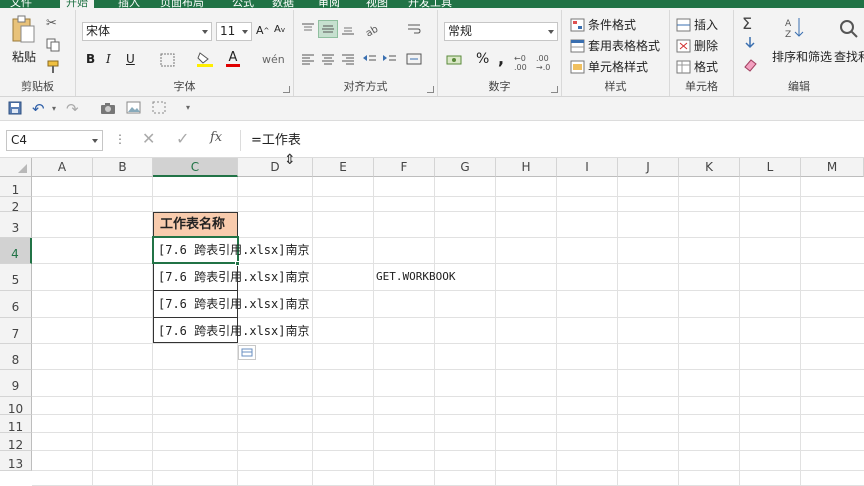 The width and height of the screenshot is (864, 486). What do you see at coordinates (554, 89) in the screenshot?
I see `number-dialog-launcher-icon` at bounding box center [554, 89].